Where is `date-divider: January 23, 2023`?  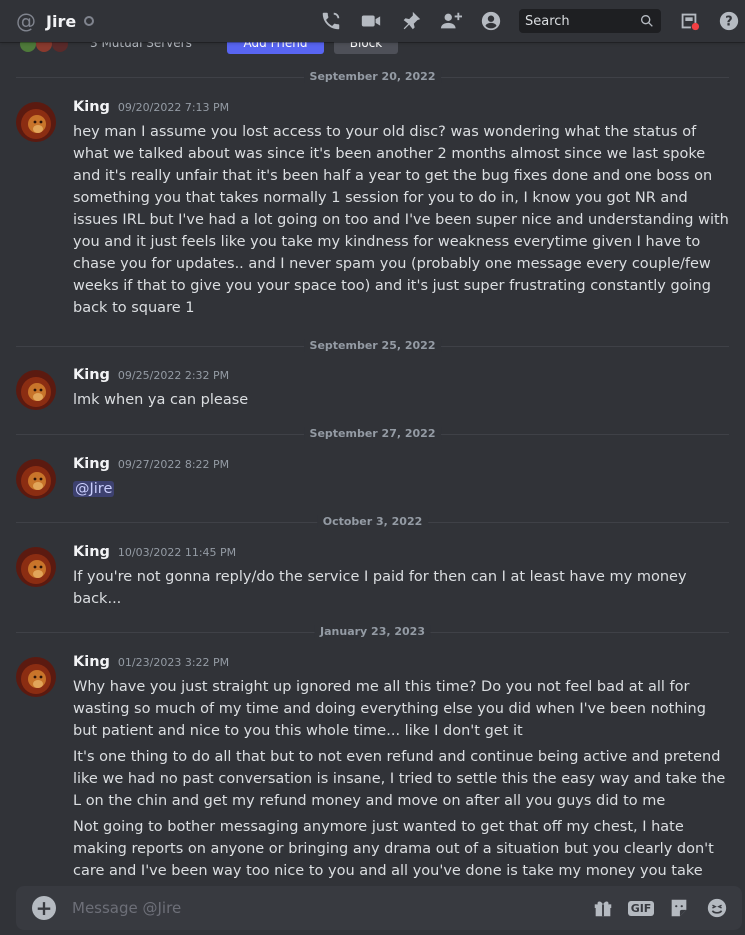 date-divider: January 23, 2023 is located at coordinates (372, 632).